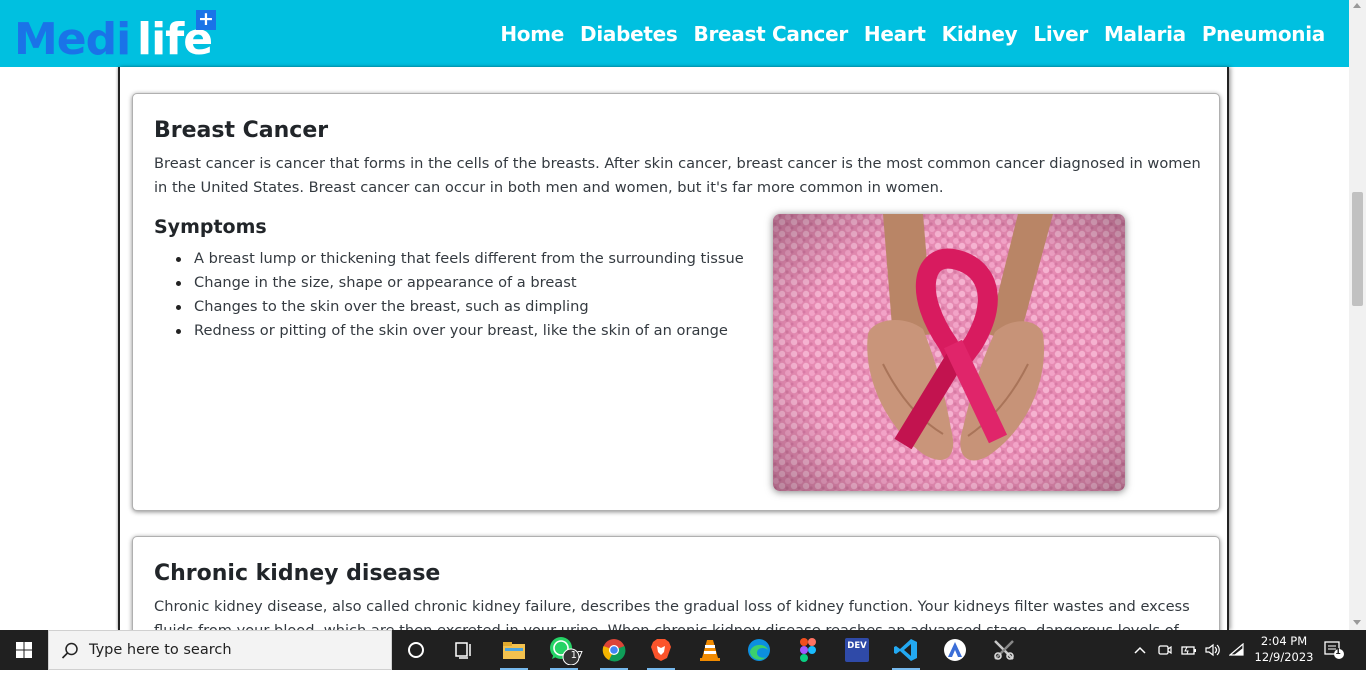  I want to click on file-explorer-icon, so click(514, 650).